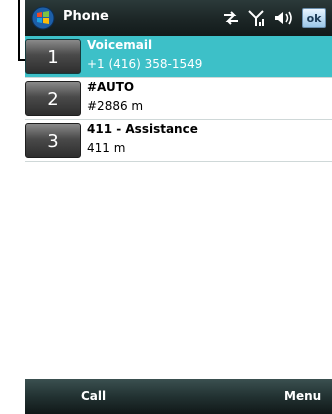 The width and height of the screenshot is (332, 414). Describe the element at coordinates (106, 148) in the screenshot. I see `contact-number: 411 m` at that location.